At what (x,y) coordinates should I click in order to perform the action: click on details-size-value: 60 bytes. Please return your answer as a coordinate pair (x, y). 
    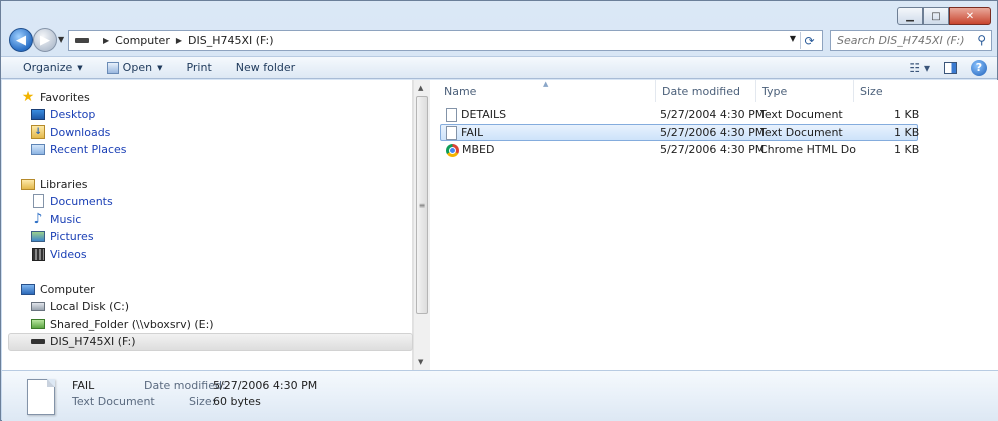
    Looking at the image, I should click on (237, 401).